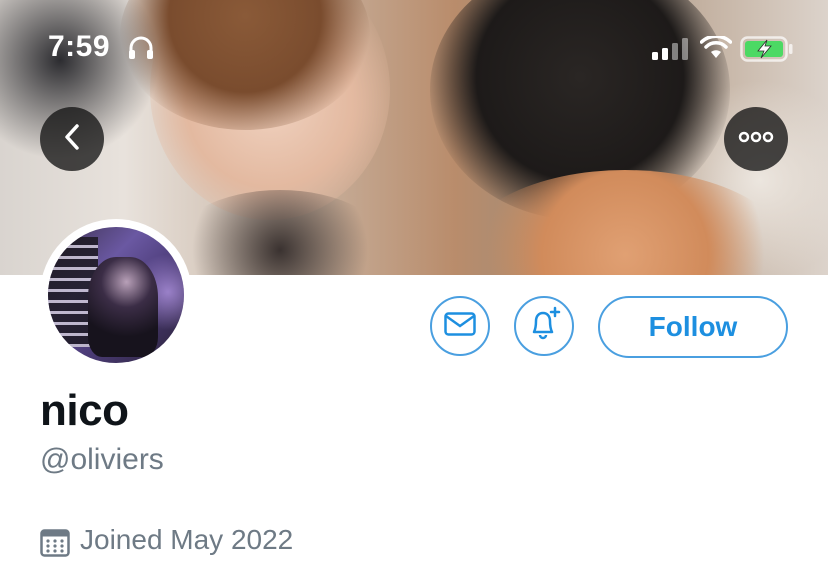 Image resolution: width=828 pixels, height=576 pixels. I want to click on chevron-left-icon, so click(72, 139).